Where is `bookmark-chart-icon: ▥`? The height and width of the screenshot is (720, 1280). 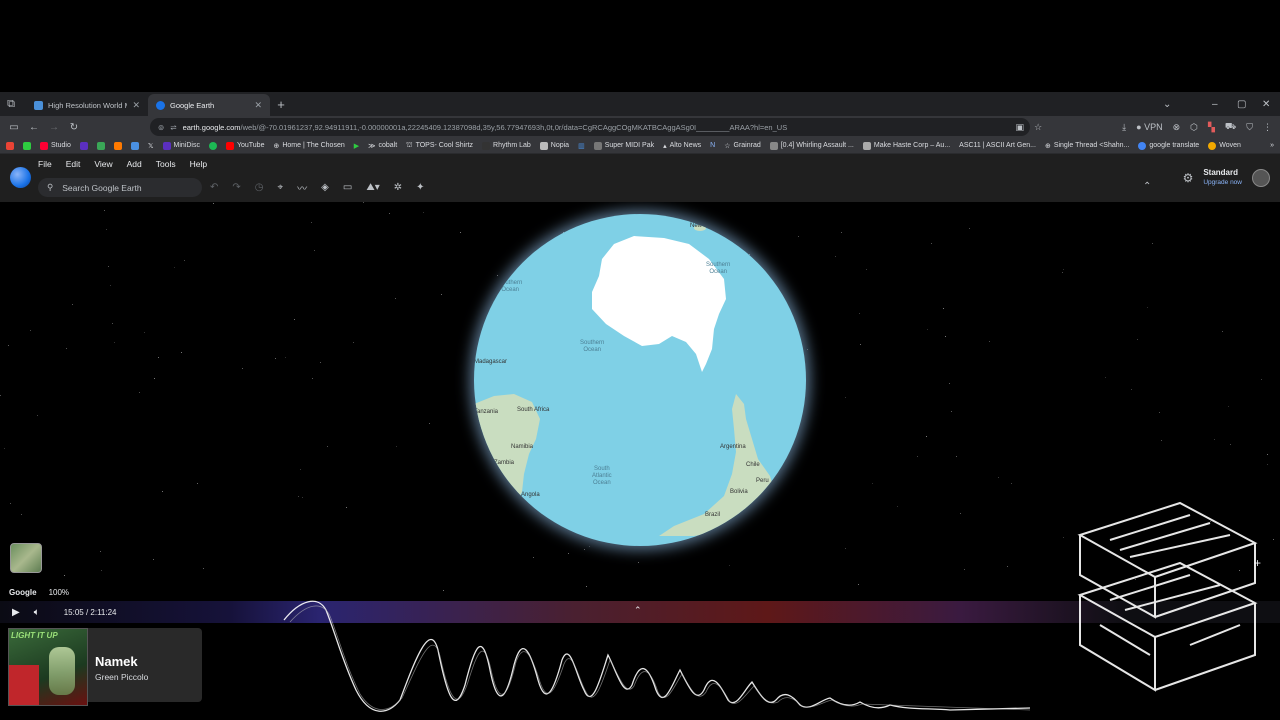 bookmark-chart-icon: ▥ is located at coordinates (581, 146).